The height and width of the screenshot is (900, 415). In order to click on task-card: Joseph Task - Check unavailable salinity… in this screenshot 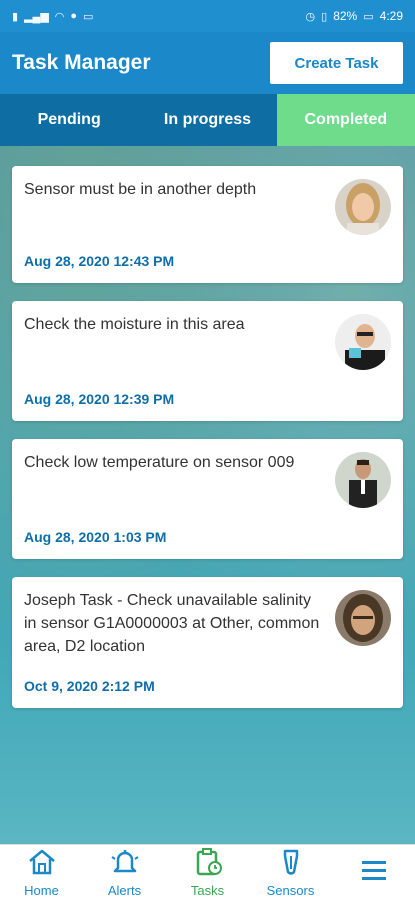, I will do `click(207, 642)`.